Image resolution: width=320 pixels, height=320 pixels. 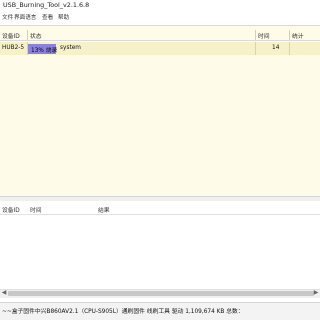 I want to click on col-header-device: 设备ID, so click(x=11, y=35).